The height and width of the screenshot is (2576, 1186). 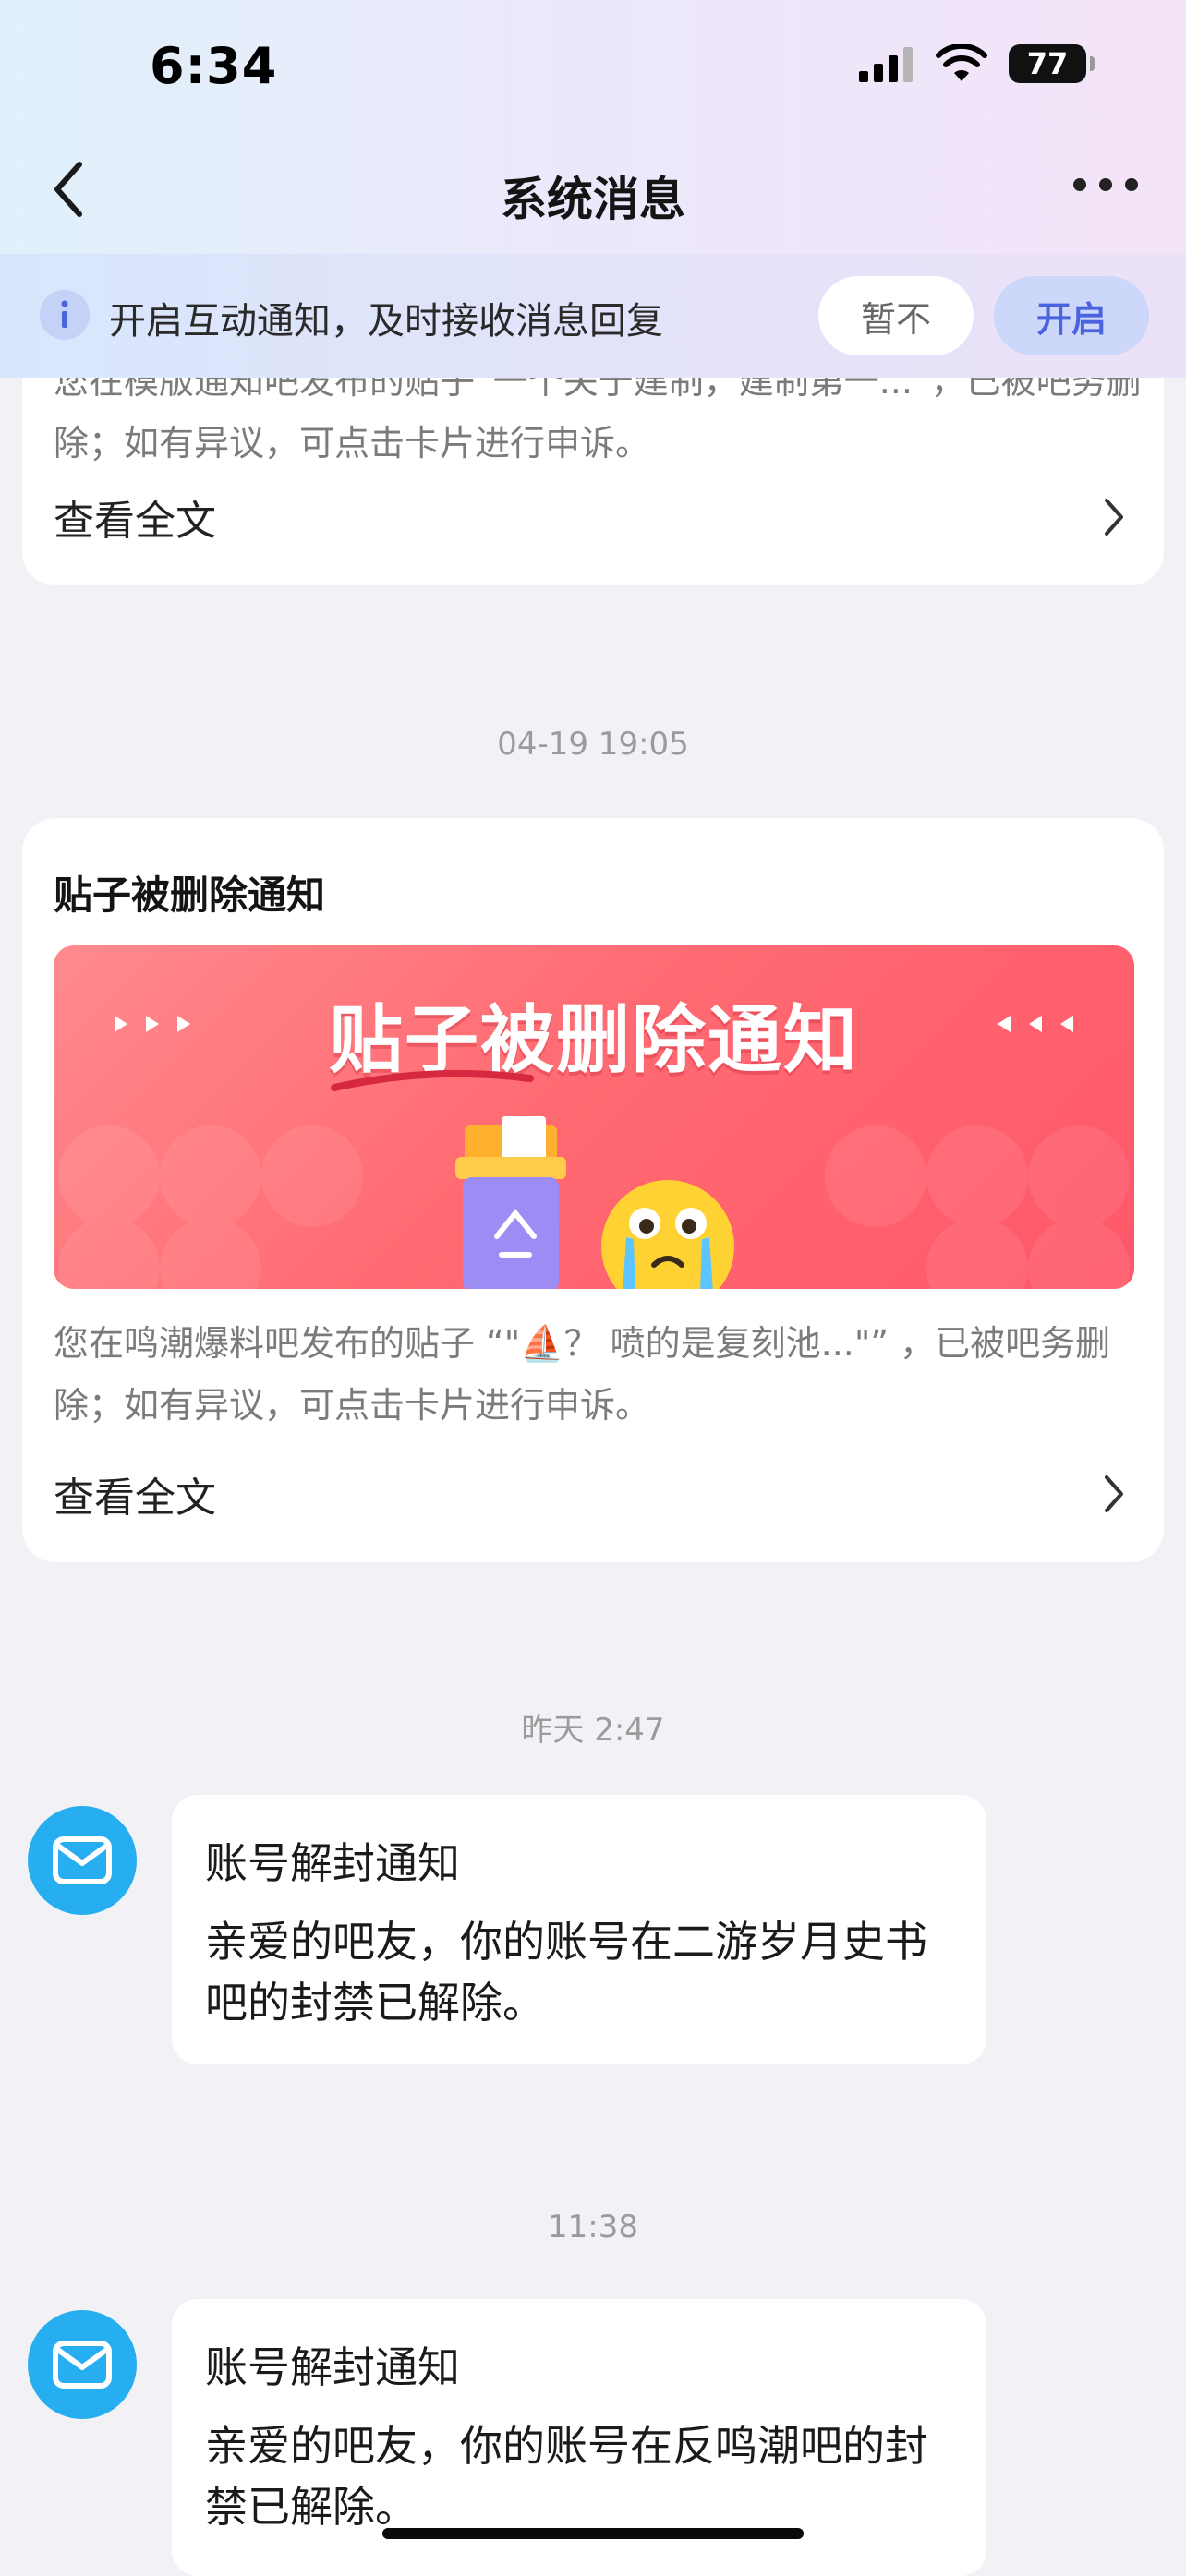 What do you see at coordinates (668, 1234) in the screenshot?
I see `crying-emoji-icon` at bounding box center [668, 1234].